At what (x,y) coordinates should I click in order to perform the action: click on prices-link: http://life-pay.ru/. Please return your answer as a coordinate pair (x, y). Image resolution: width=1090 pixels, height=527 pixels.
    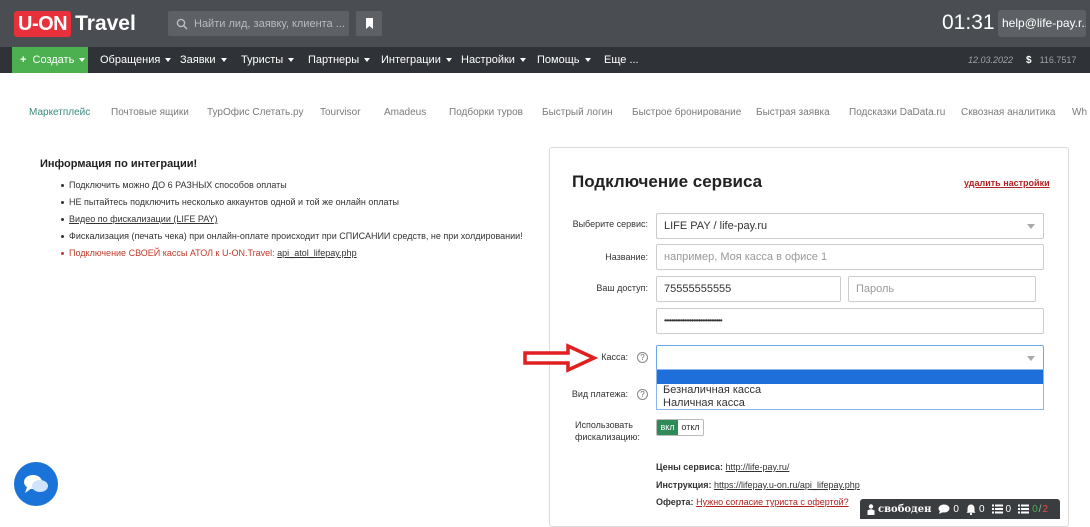
    Looking at the image, I should click on (758, 467).